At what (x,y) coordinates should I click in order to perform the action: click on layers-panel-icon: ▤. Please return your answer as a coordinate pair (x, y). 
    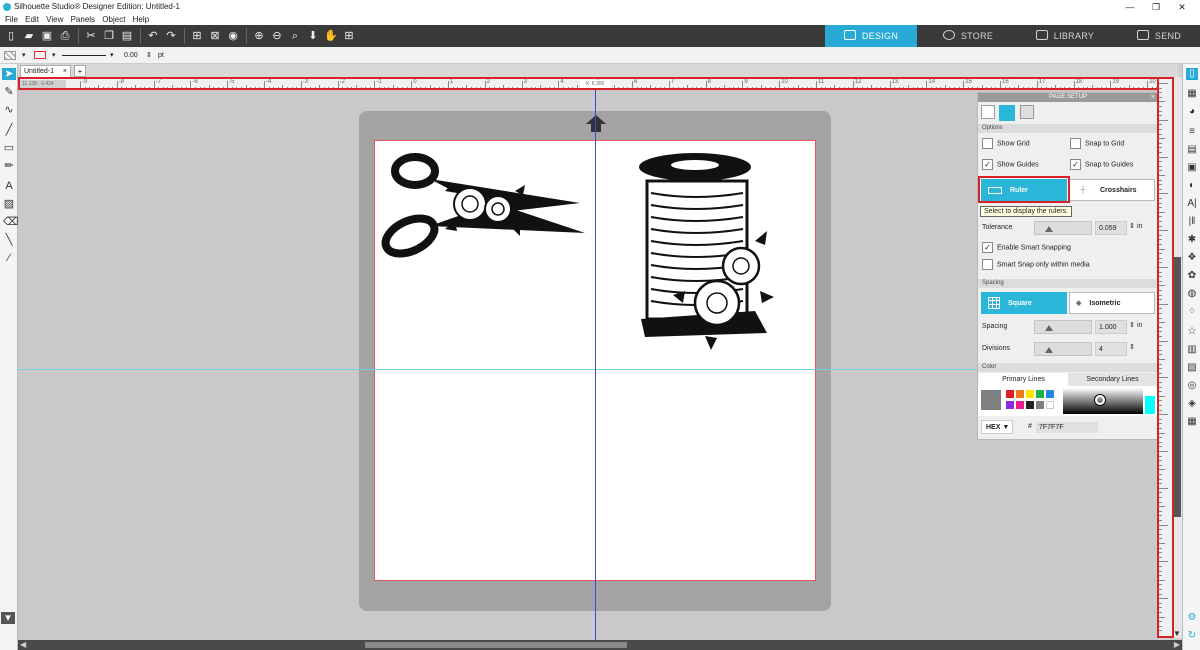
    Looking at the image, I should click on (1192, 150).